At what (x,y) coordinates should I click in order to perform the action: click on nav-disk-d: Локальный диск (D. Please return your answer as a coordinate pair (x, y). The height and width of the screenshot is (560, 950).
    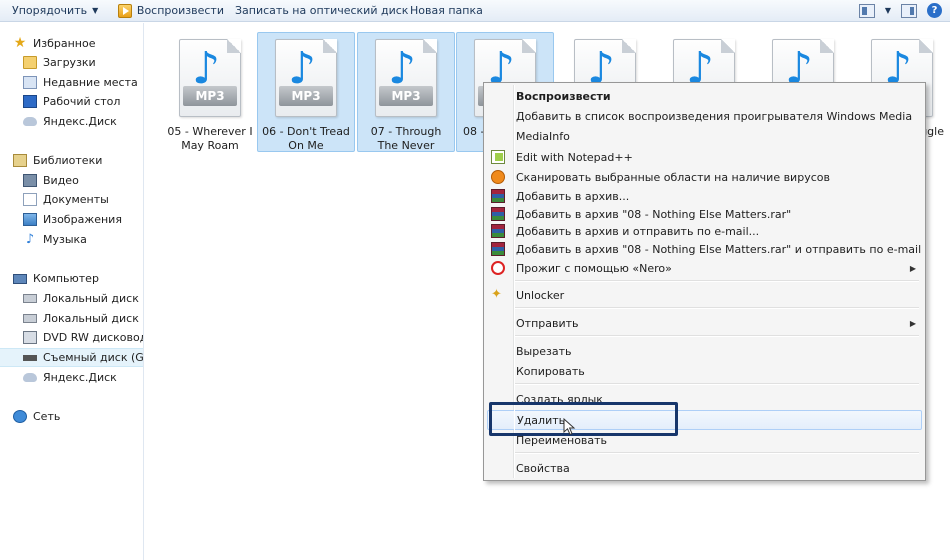
    Looking at the image, I should click on (71, 318).